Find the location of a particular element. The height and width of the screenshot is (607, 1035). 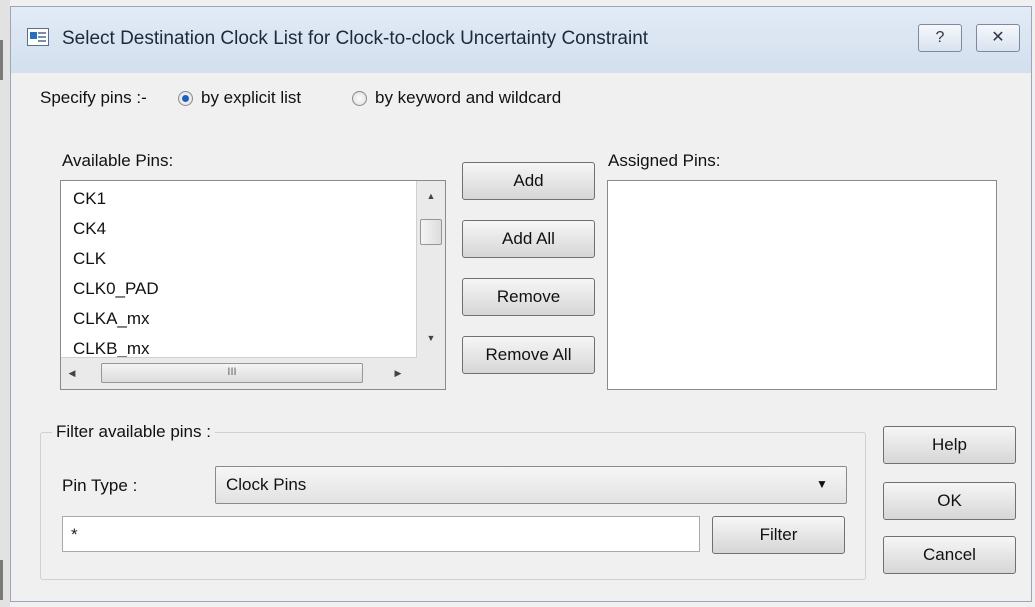

assigned-pins-label: Assigned Pins: is located at coordinates (664, 160).